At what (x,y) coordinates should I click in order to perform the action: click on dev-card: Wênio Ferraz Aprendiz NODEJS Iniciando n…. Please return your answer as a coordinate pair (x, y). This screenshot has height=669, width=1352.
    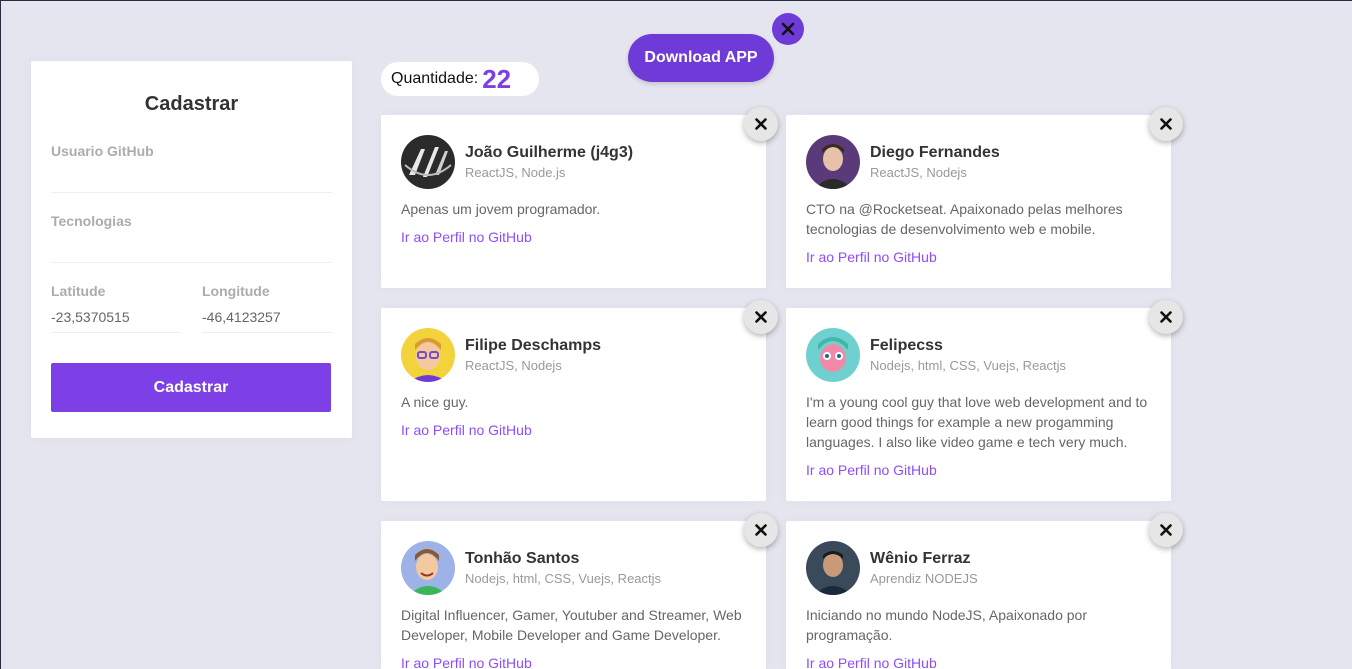
    Looking at the image, I should click on (984, 591).